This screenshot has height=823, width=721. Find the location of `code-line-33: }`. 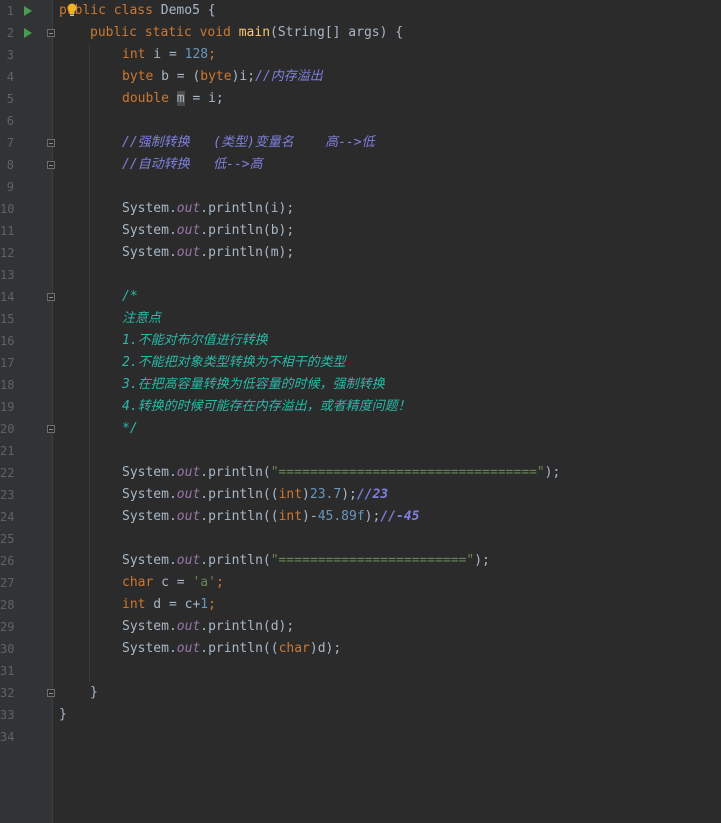

code-line-33: } is located at coordinates (63, 715).